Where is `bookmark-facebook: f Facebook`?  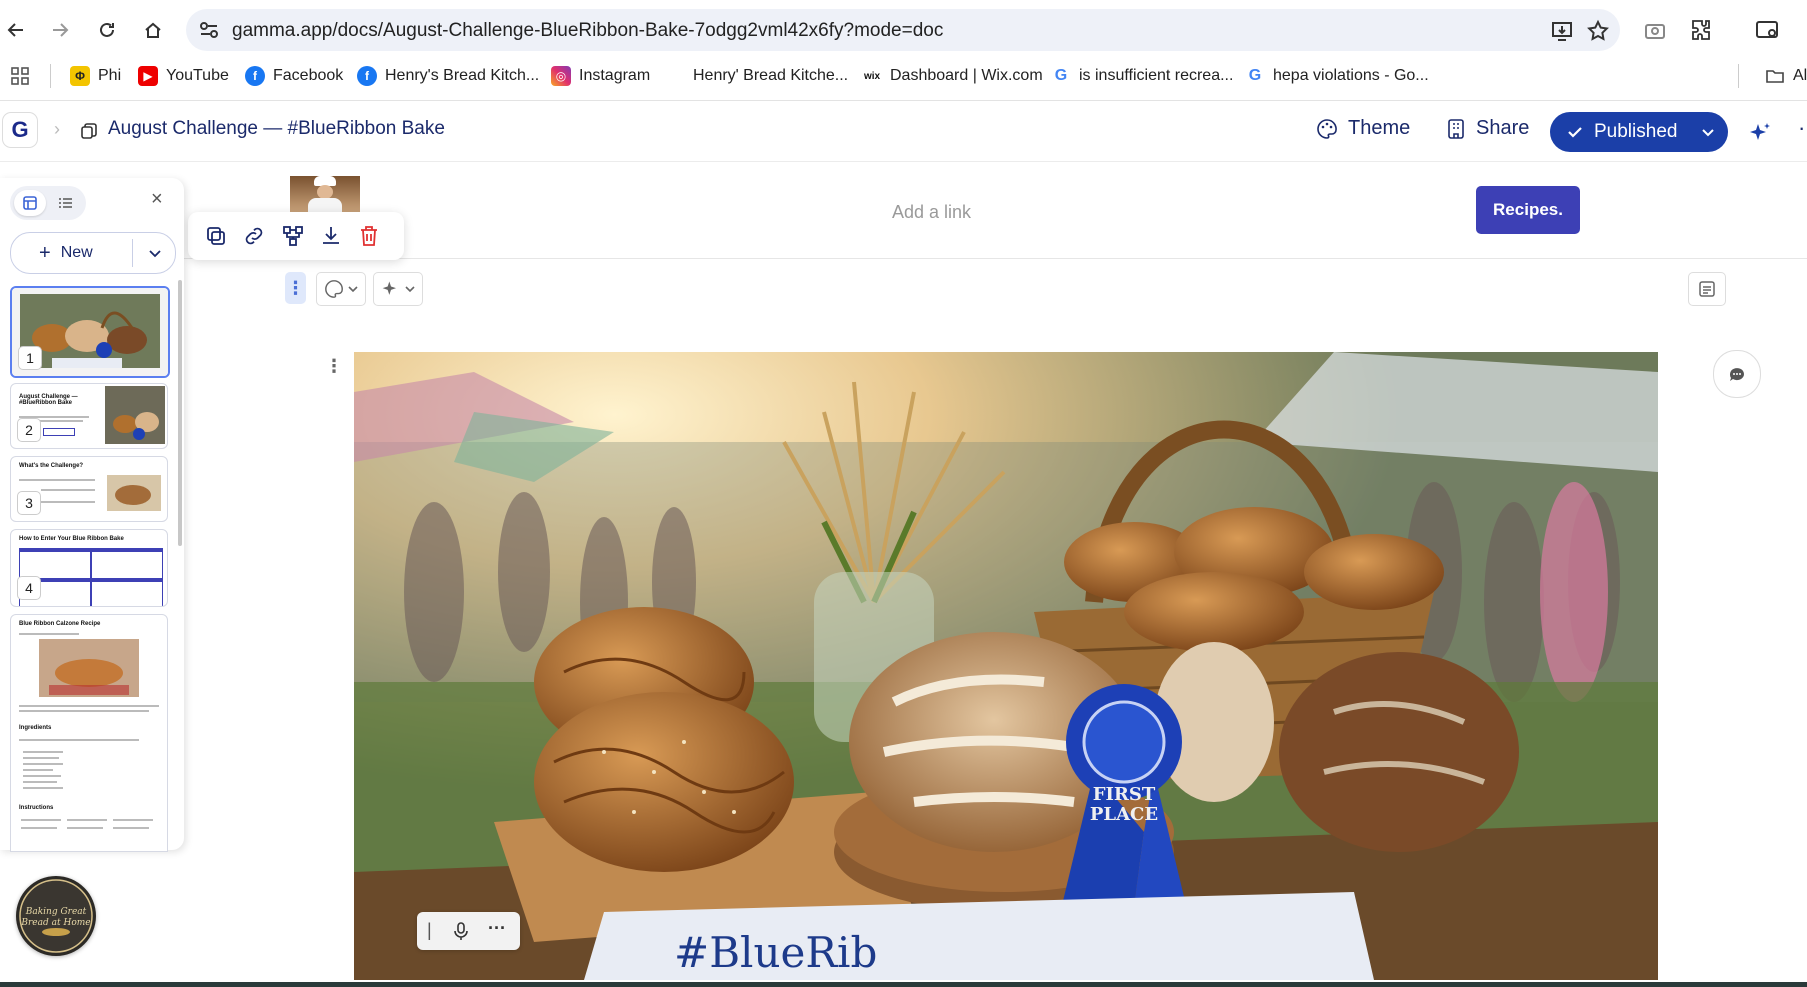 bookmark-facebook: f Facebook is located at coordinates (294, 76).